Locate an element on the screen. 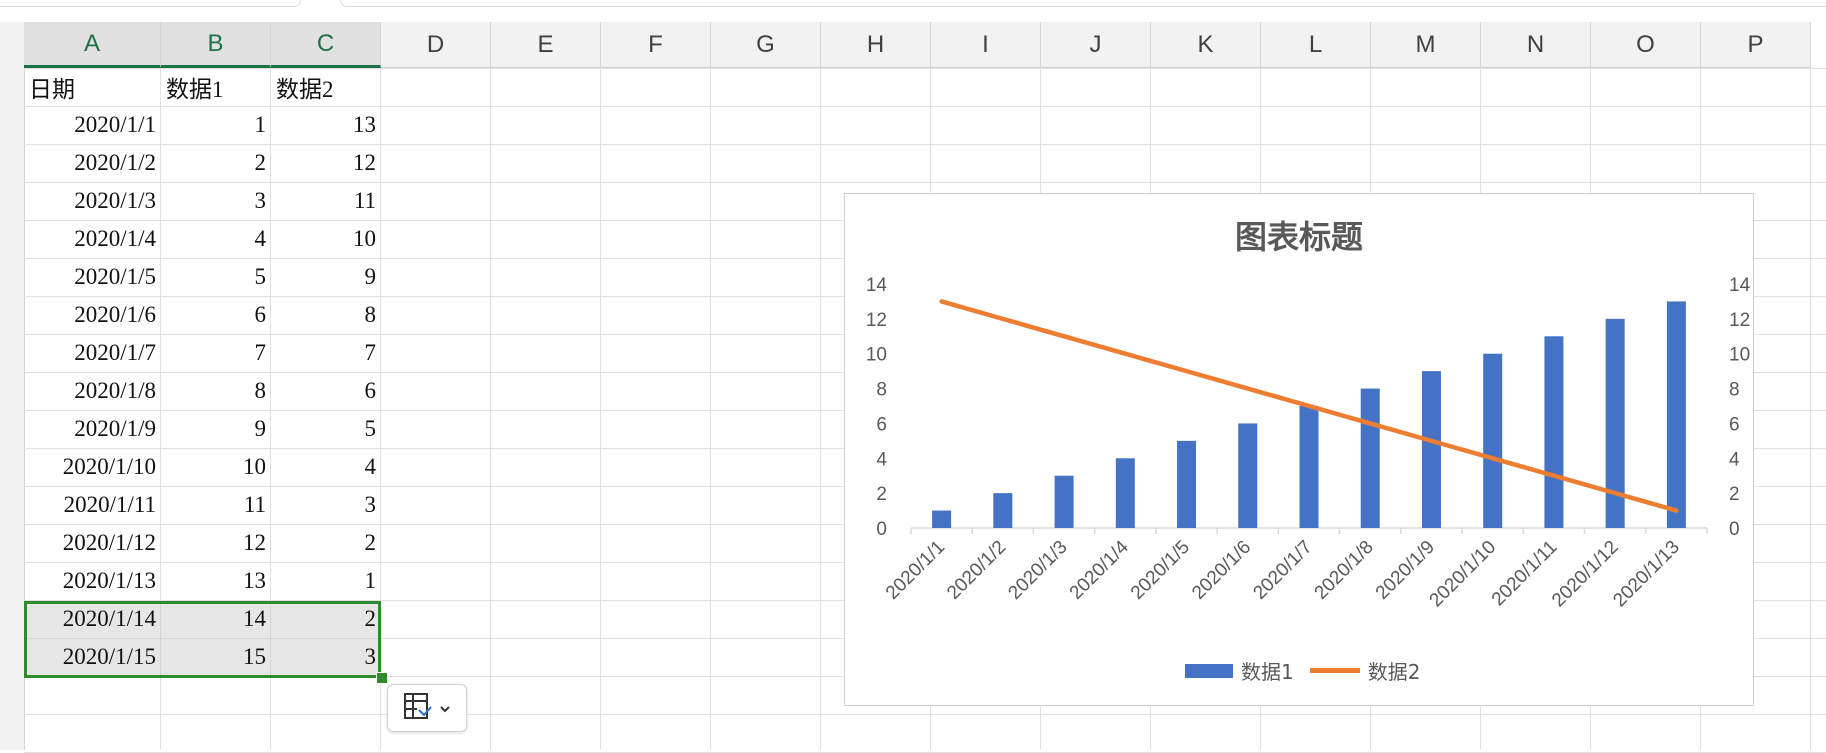  cell-b8: 7 is located at coordinates (216, 353).